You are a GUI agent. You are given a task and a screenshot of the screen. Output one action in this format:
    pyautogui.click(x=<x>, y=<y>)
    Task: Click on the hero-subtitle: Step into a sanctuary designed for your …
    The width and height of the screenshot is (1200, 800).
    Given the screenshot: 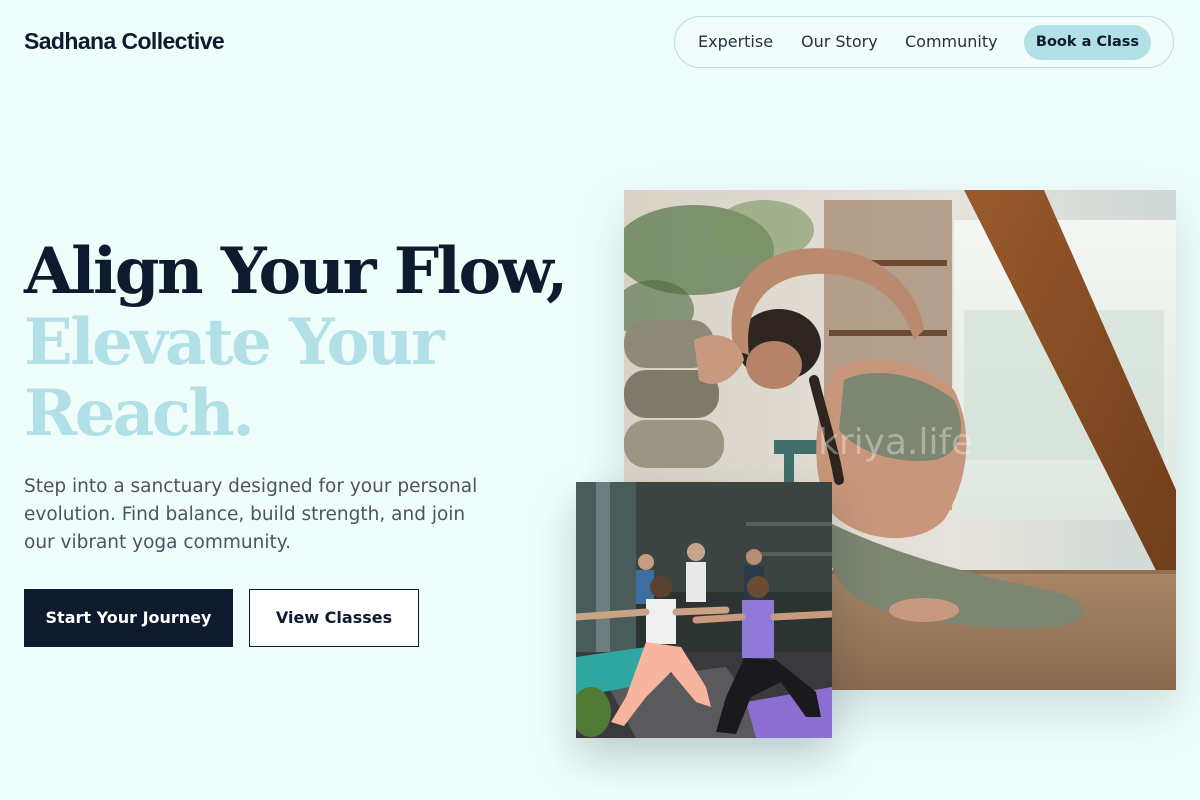 What is the action you would take?
    pyautogui.click(x=251, y=514)
    